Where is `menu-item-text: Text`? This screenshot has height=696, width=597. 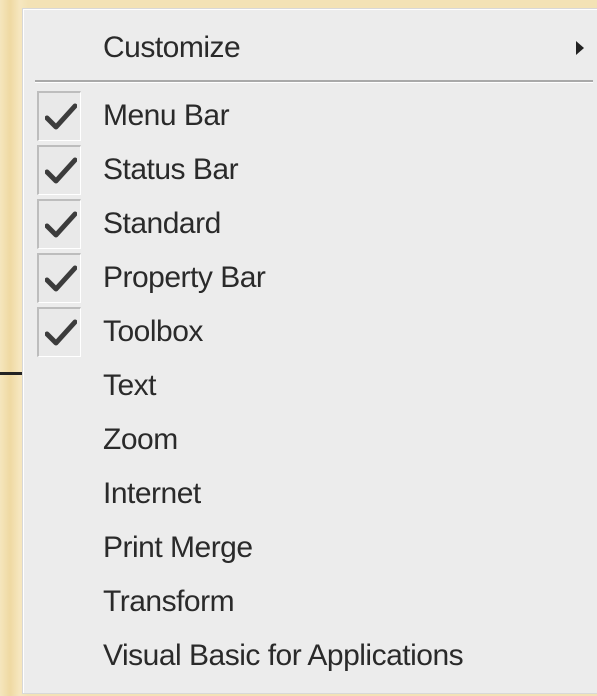 menu-item-text: Text is located at coordinates (310, 386).